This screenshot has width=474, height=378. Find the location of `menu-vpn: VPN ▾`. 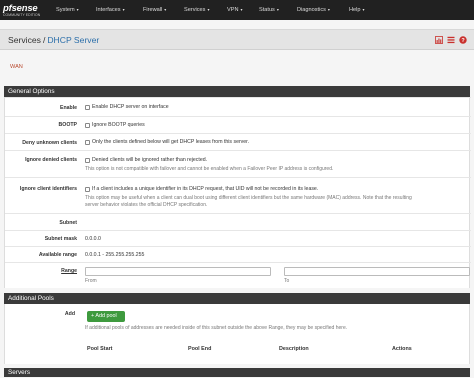

menu-vpn: VPN ▾ is located at coordinates (235, 10).